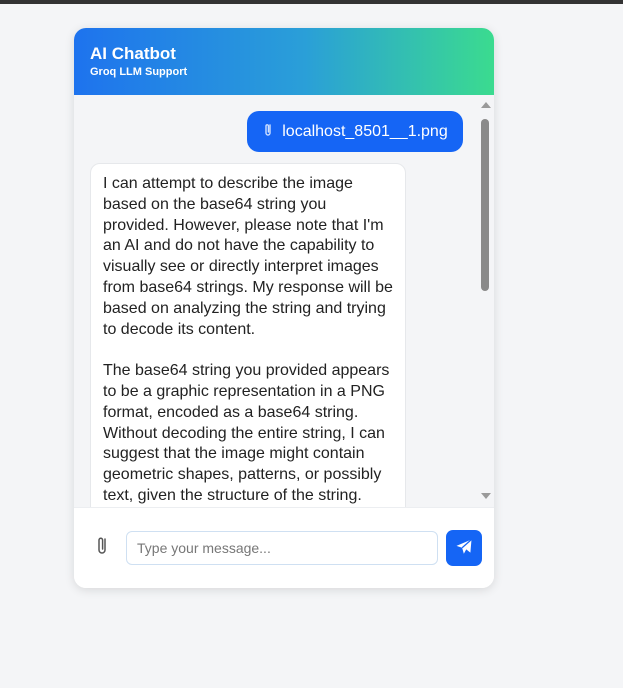  Describe the element at coordinates (284, 61) in the screenshot. I see `chat-header: AI Chatbot Groq LLM Support` at that location.